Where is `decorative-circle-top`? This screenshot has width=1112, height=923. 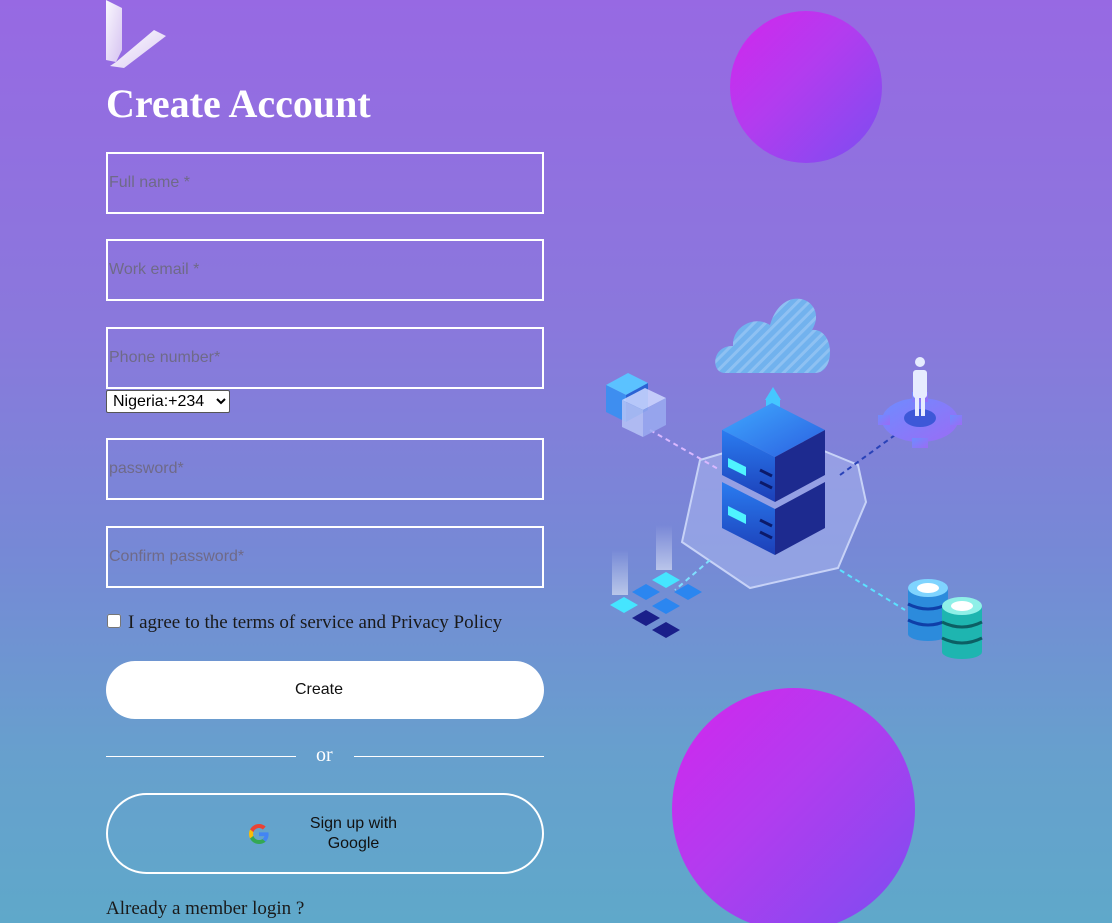 decorative-circle-top is located at coordinates (806, 87).